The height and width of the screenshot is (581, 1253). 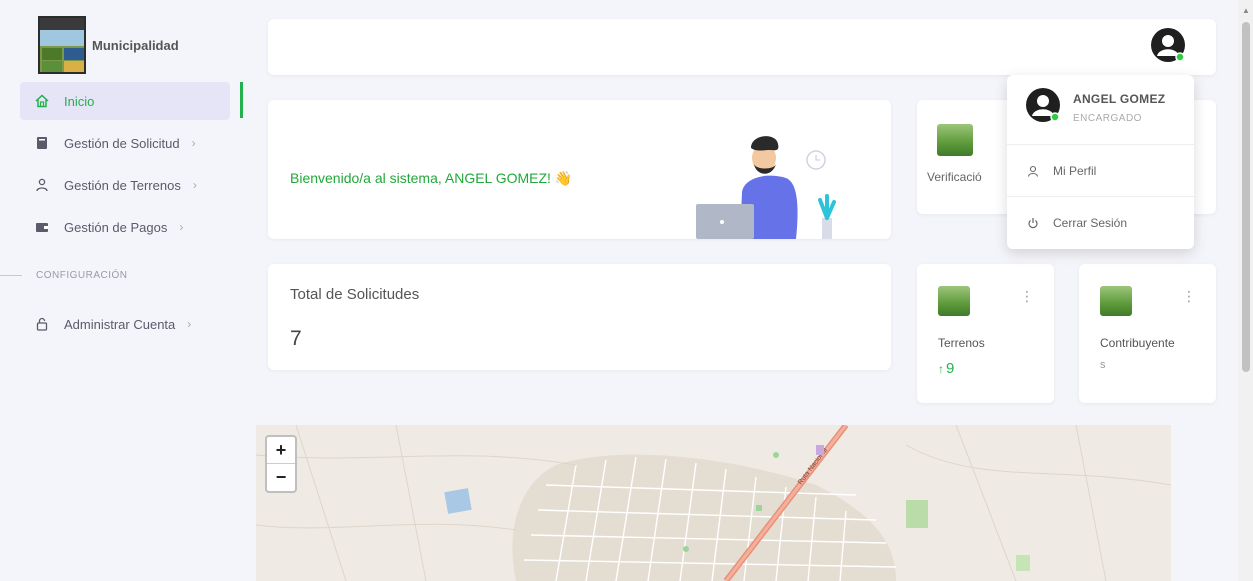 What do you see at coordinates (961, 343) in the screenshot?
I see `terrenos-label: Terrenos` at bounding box center [961, 343].